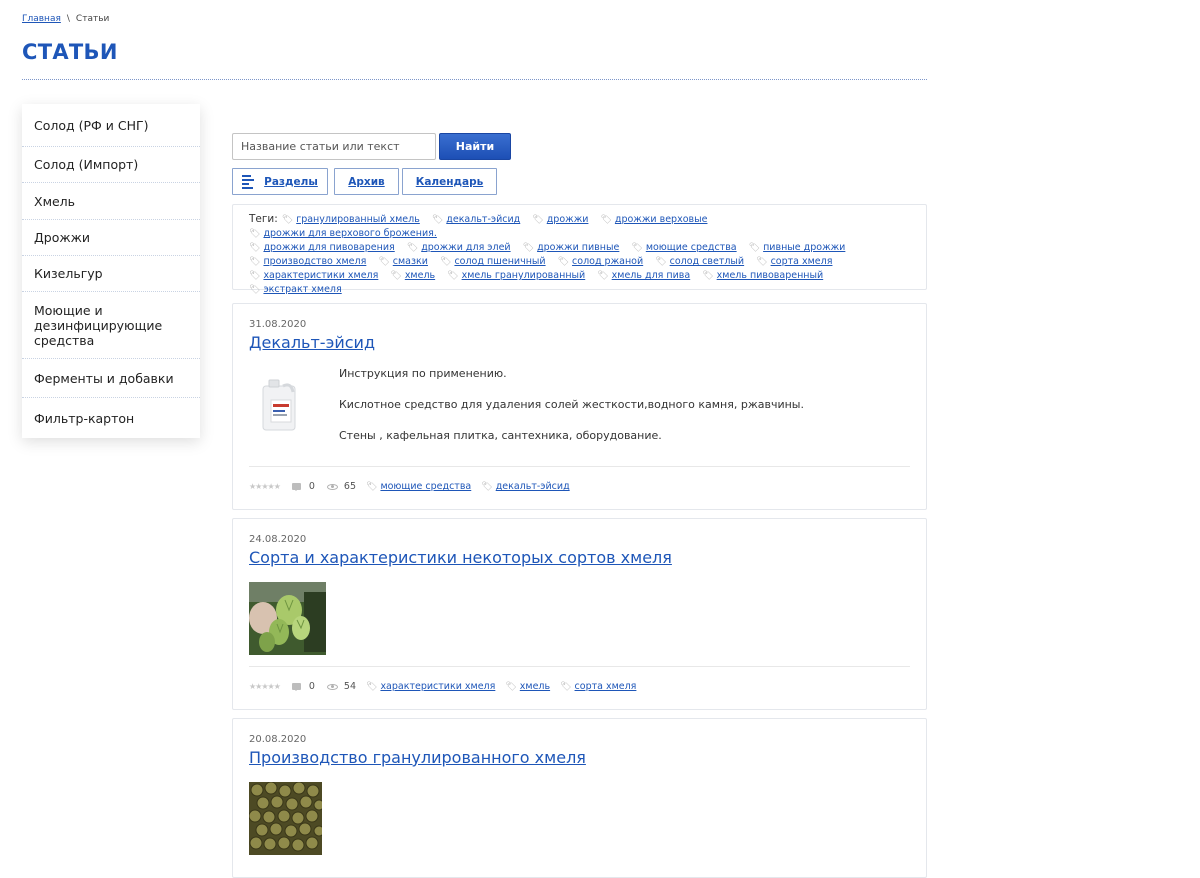 The width and height of the screenshot is (1200, 878). What do you see at coordinates (465, 247) in the screenshot?
I see `tag-link: дрожжи для элей` at bounding box center [465, 247].